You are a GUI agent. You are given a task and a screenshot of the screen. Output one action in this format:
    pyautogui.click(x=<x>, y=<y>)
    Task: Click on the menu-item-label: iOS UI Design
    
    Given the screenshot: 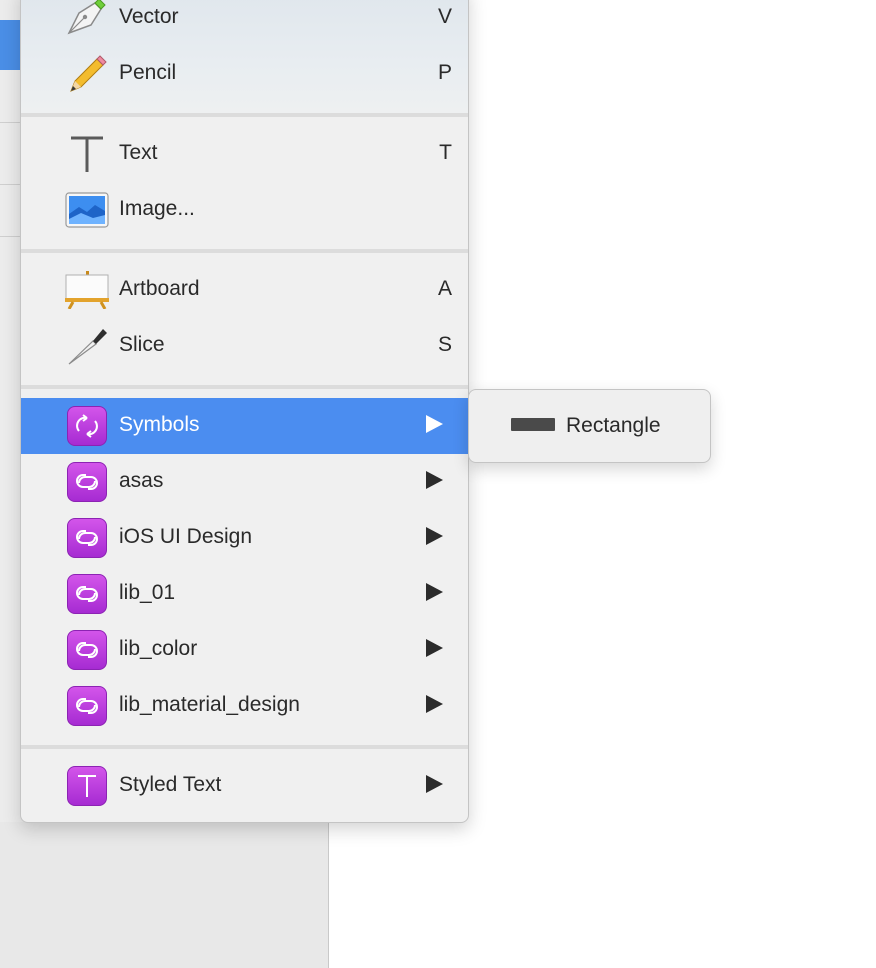 What is the action you would take?
    pyautogui.click(x=186, y=536)
    